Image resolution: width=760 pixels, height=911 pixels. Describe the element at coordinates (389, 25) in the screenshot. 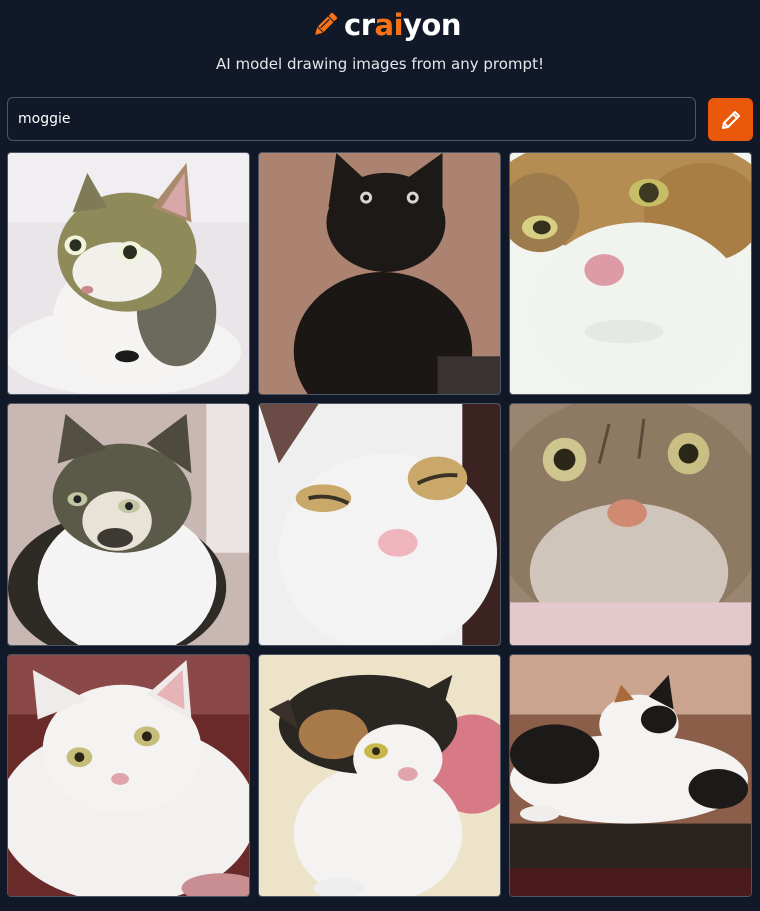

I see `logo-text-accent: ai` at that location.